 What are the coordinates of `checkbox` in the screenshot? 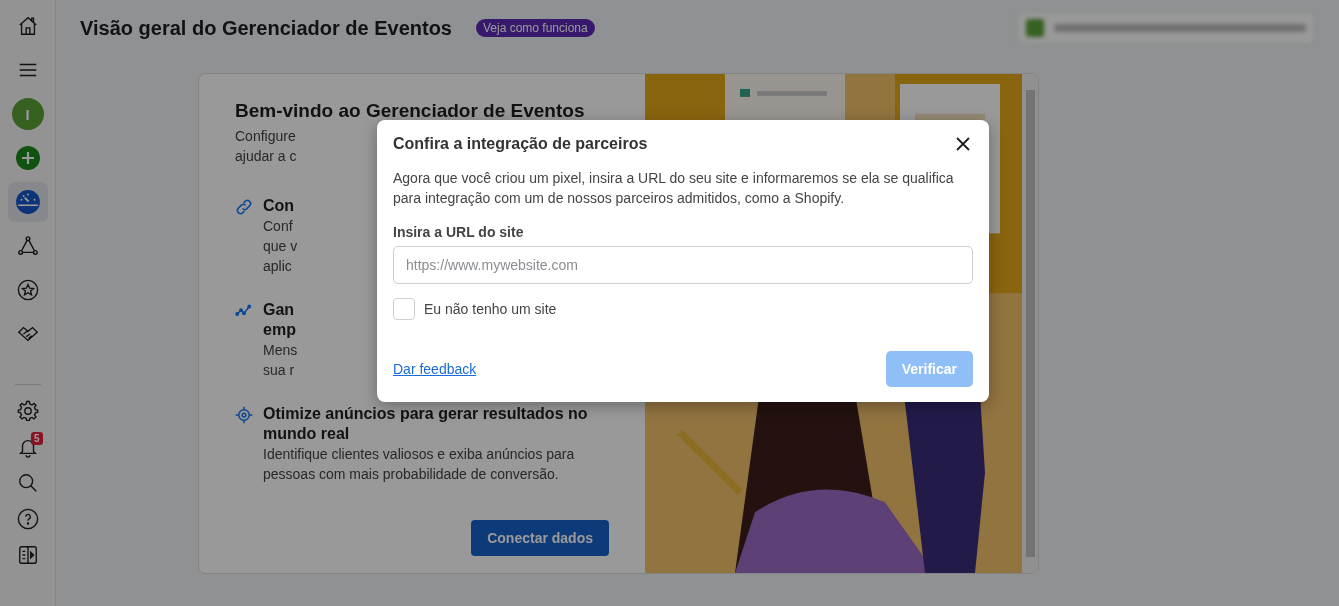 It's located at (404, 309).